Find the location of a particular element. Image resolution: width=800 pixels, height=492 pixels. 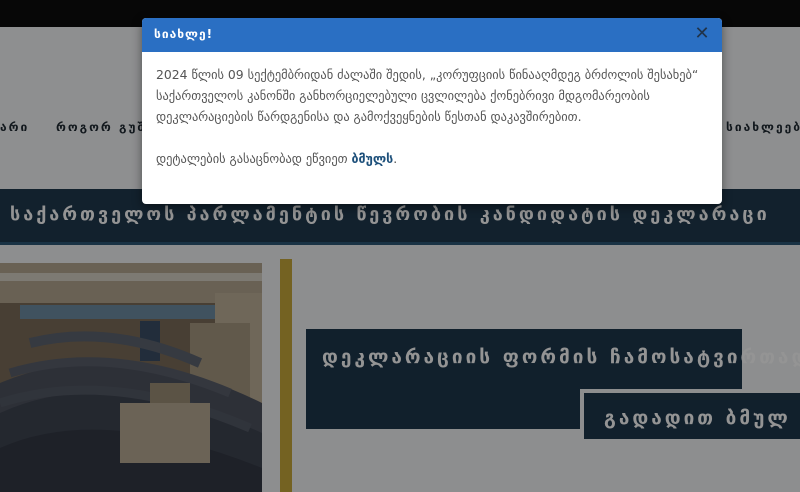

details-link: ბმულს is located at coordinates (373, 158).